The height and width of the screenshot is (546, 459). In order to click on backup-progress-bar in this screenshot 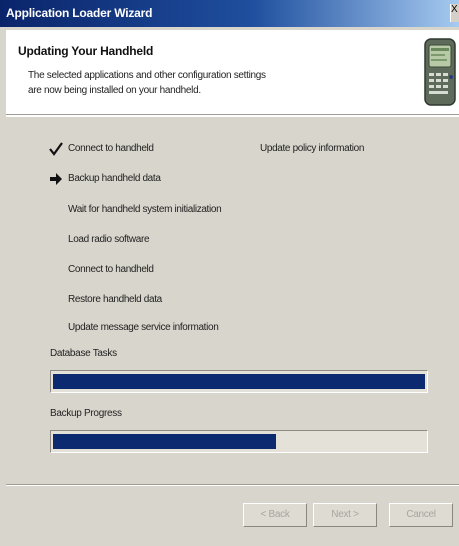, I will do `click(239, 441)`.